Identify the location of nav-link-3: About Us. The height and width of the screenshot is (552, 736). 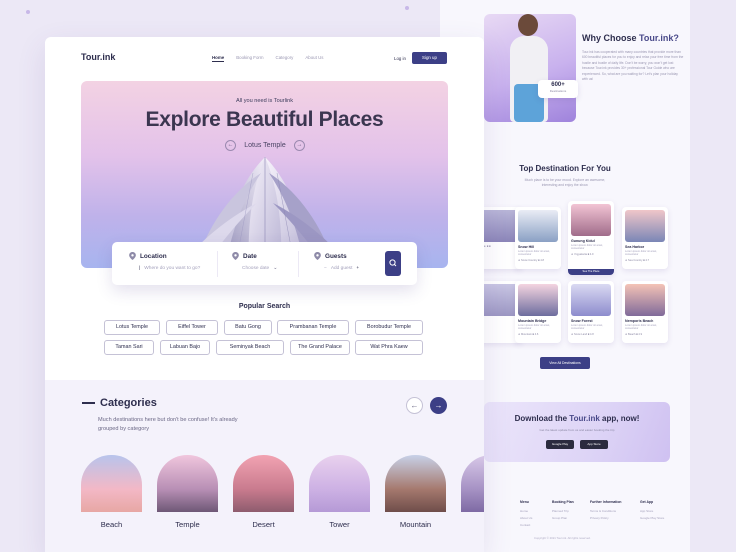
(314, 58).